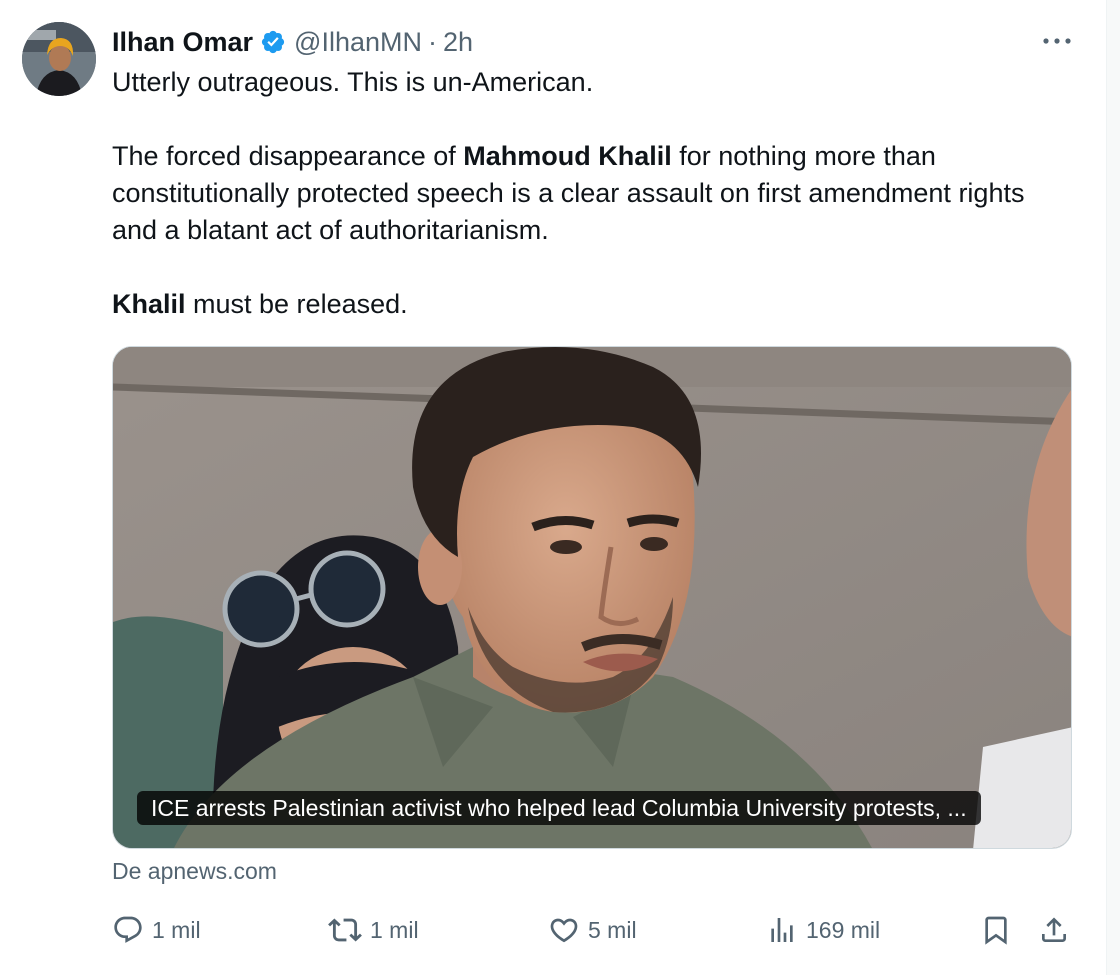 The image size is (1120, 975). What do you see at coordinates (345, 930) in the screenshot?
I see `repost-icon` at bounding box center [345, 930].